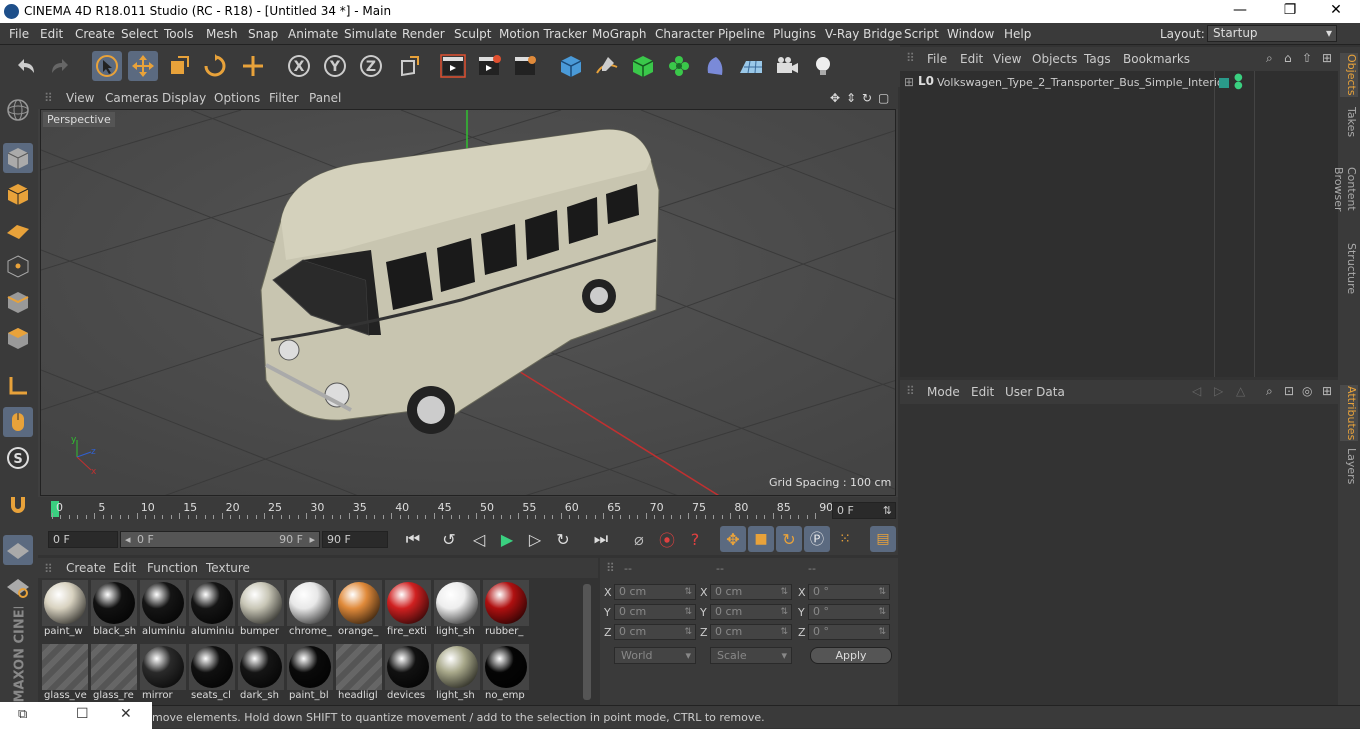 This screenshot has width=1360, height=729. I want to click on menu-render: Render, so click(423, 34).